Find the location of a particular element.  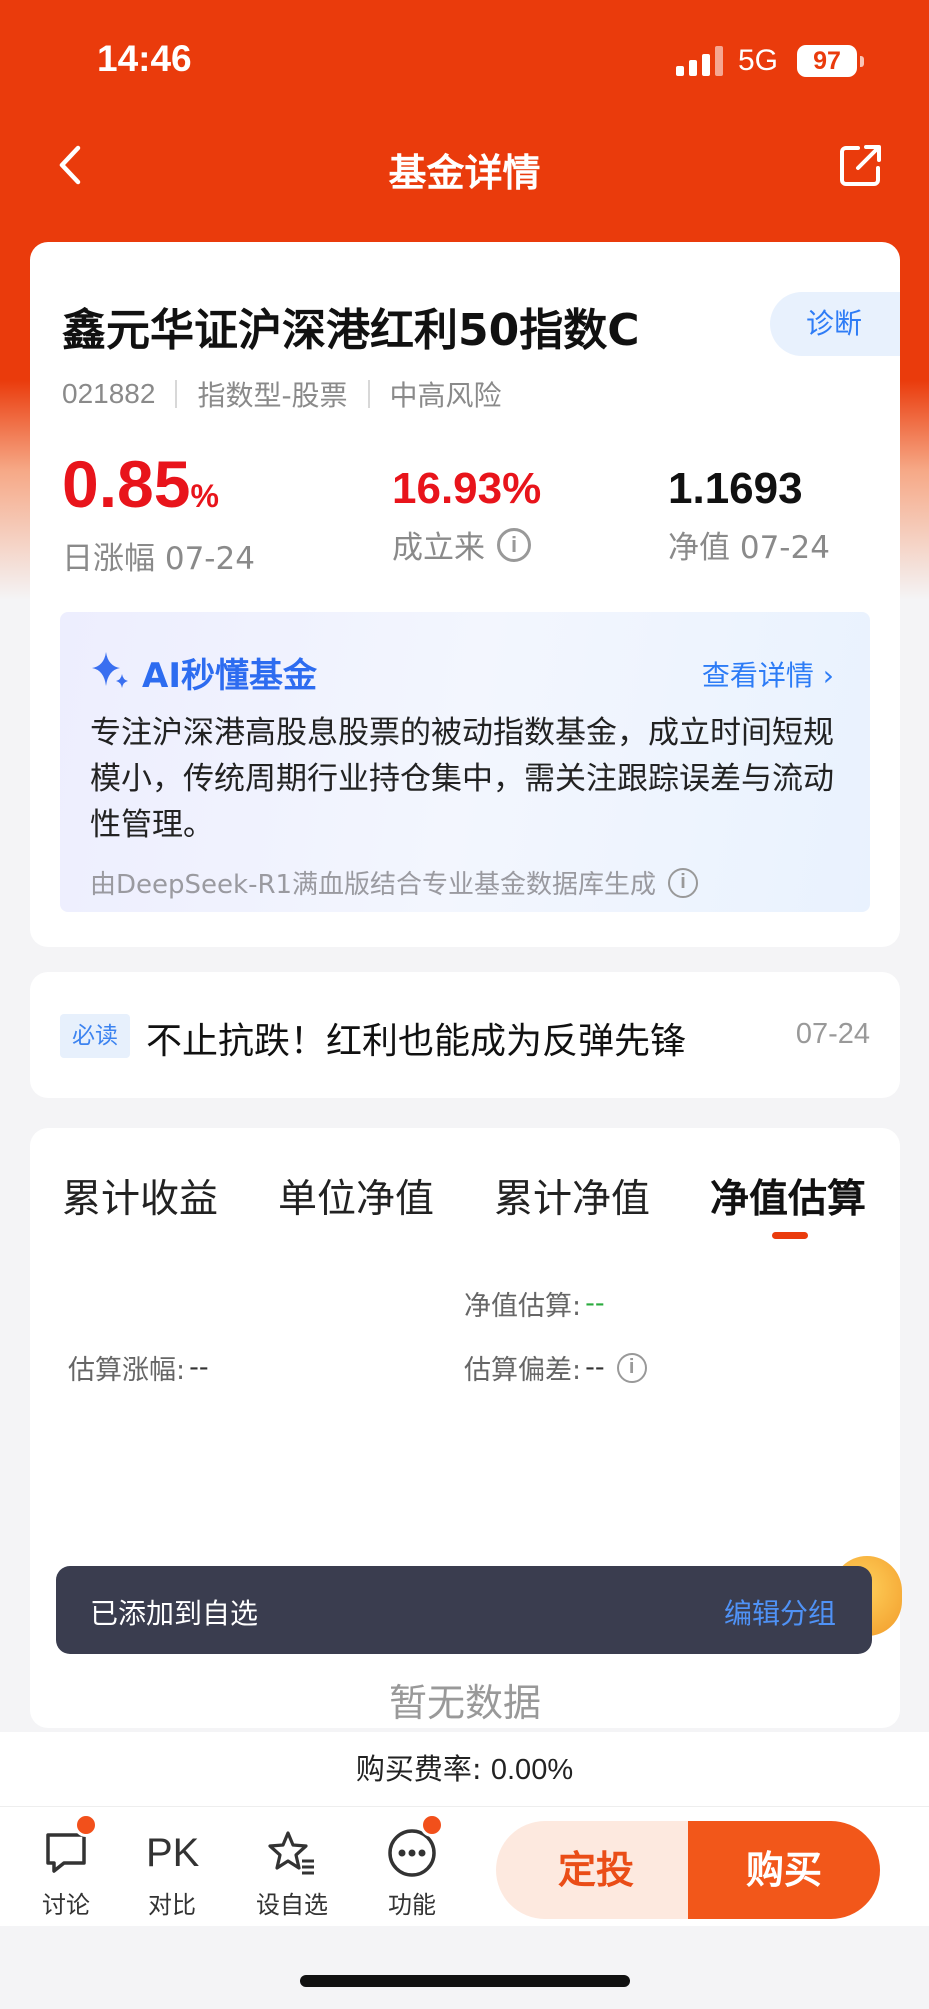

pk-icon: PK is located at coordinates (173, 1853).